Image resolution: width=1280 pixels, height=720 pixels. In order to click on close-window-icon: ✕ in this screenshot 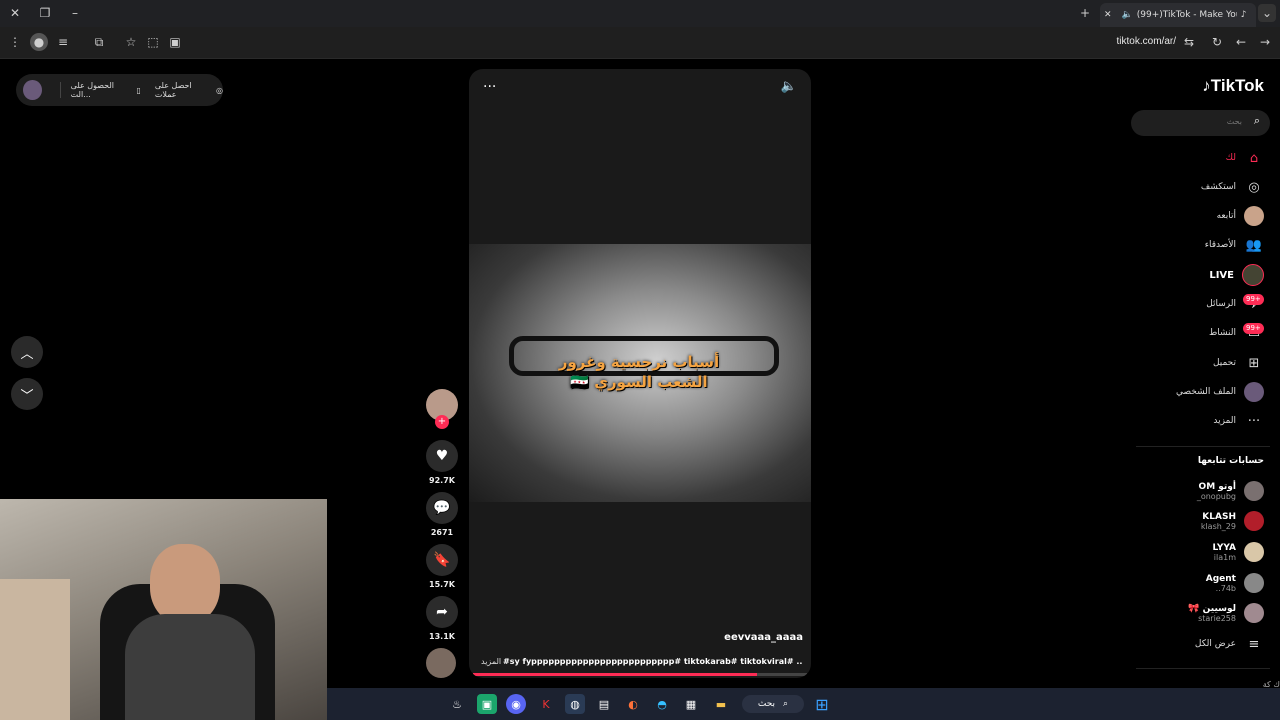, I will do `click(15, 13)`.